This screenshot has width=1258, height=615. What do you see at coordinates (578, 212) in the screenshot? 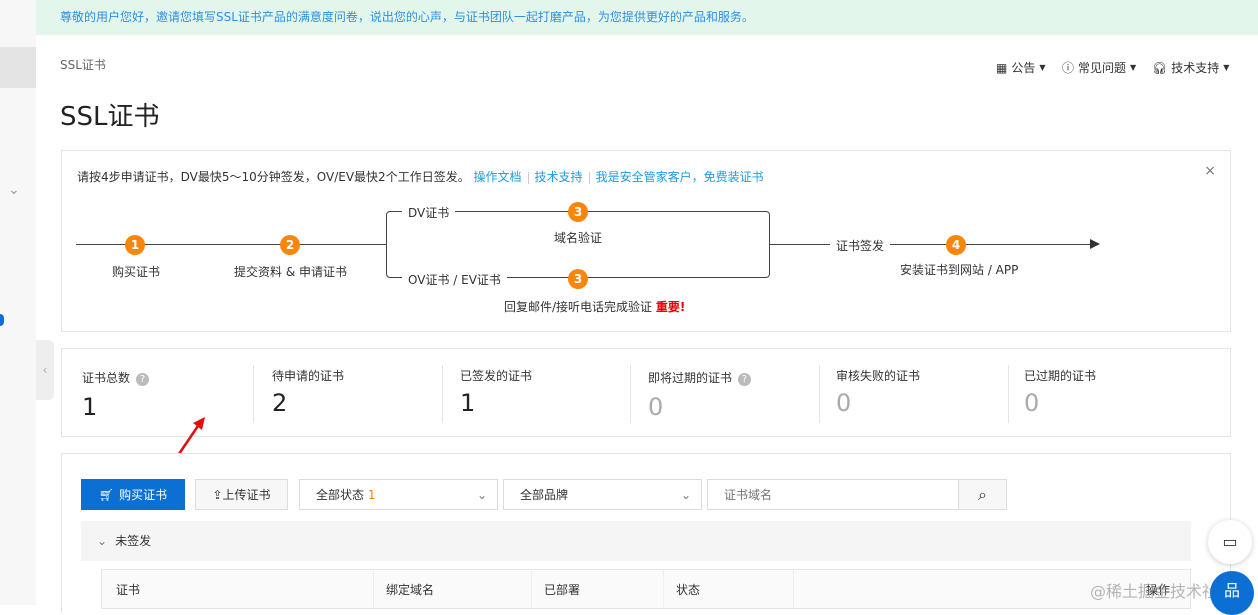
I see `dv-step-3-badge: 3` at bounding box center [578, 212].